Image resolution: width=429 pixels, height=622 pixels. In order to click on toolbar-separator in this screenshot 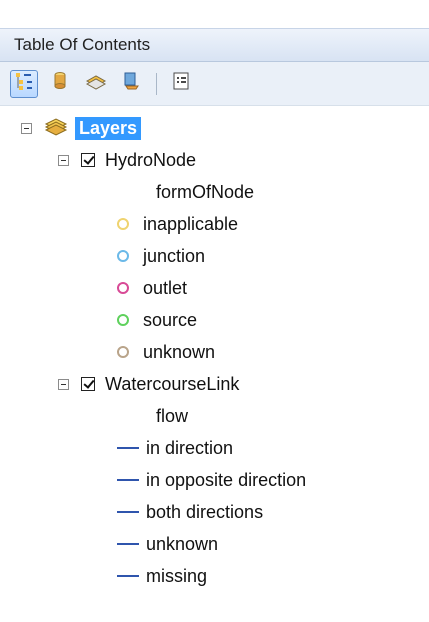, I will do `click(156, 83)`.